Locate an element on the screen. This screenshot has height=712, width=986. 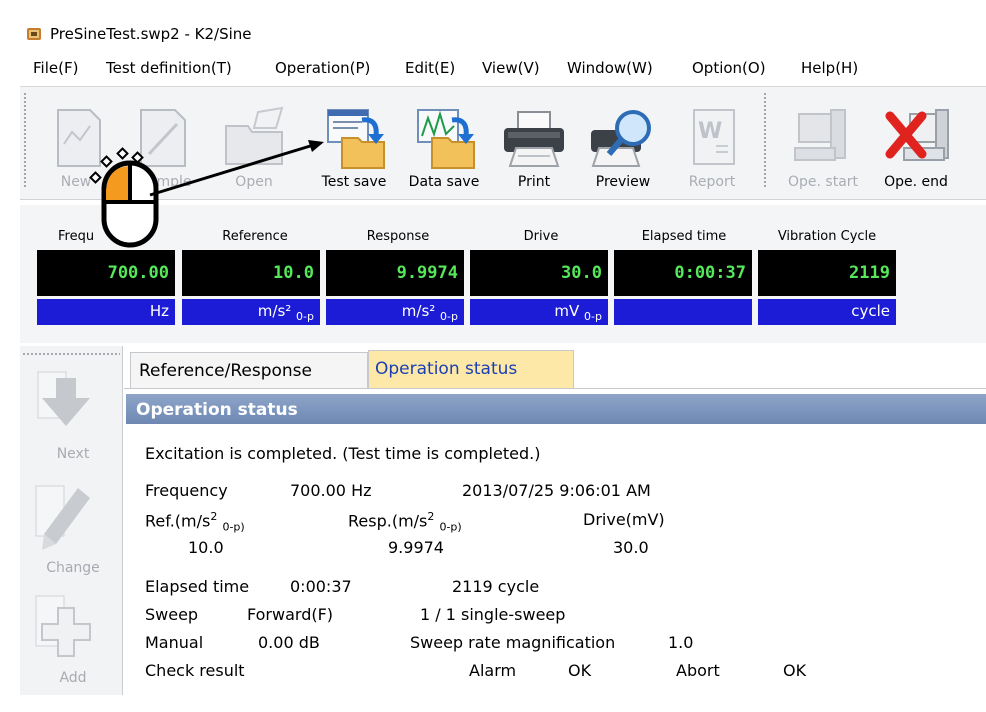
abort-result: OK is located at coordinates (795, 670).